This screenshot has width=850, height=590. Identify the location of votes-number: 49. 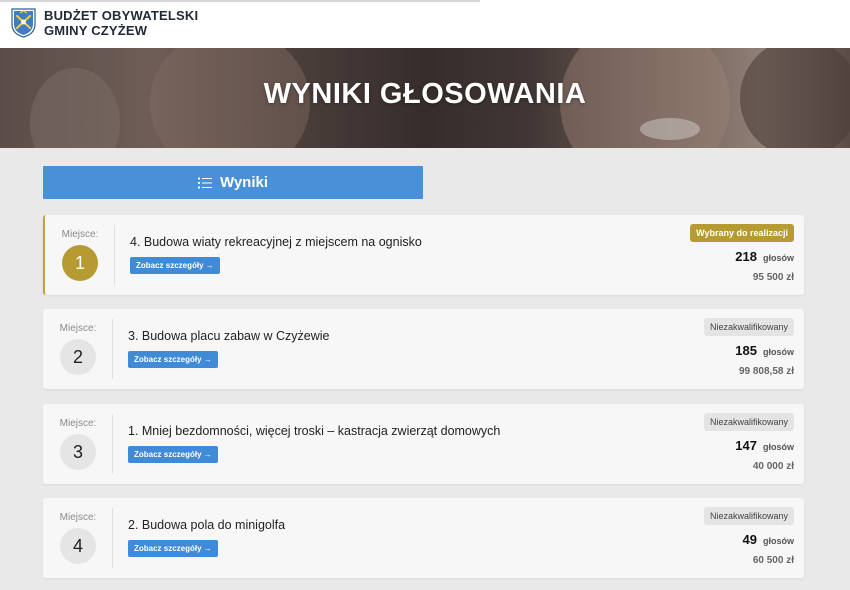
(749, 539).